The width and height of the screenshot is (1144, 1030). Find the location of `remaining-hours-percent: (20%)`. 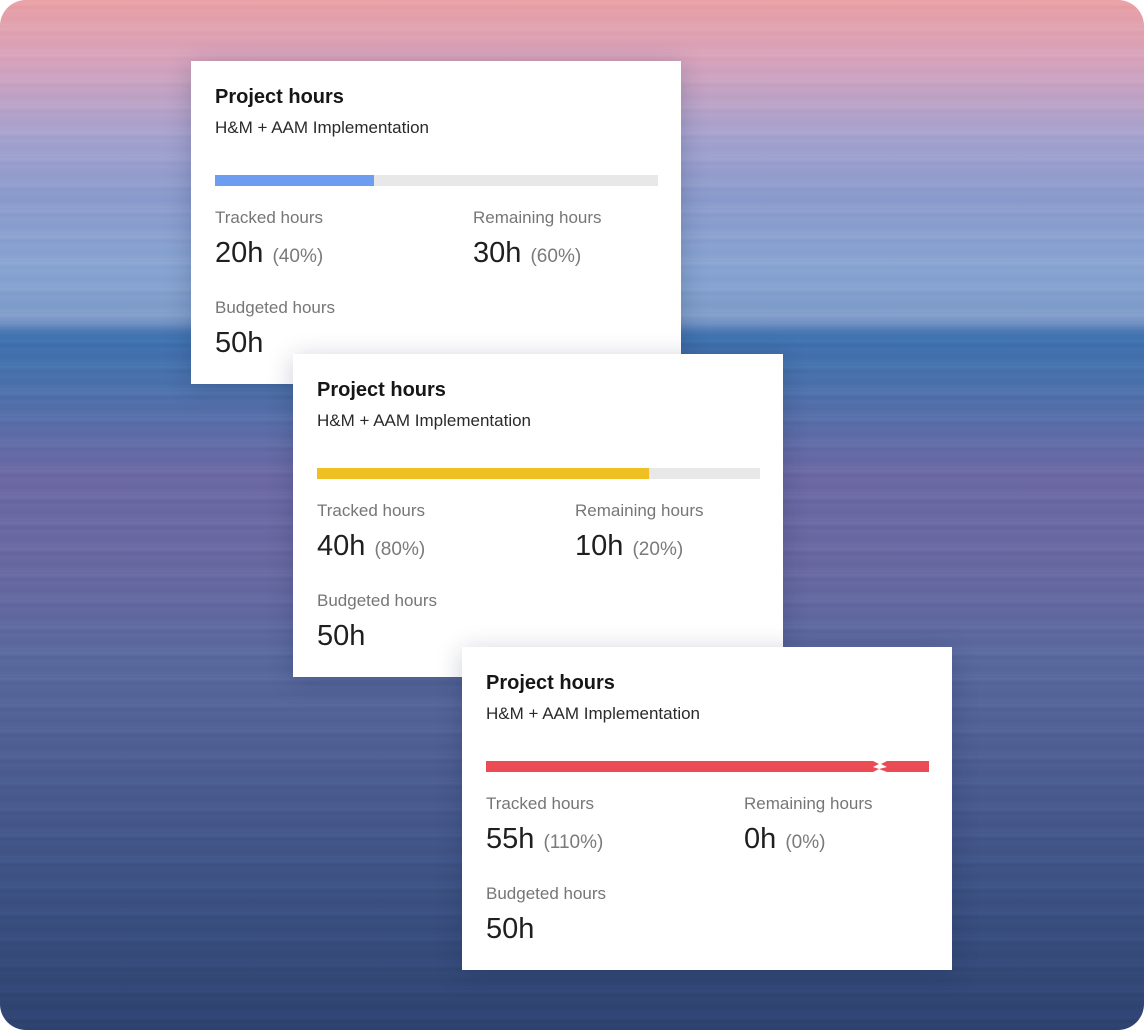

remaining-hours-percent: (20%) is located at coordinates (658, 549).